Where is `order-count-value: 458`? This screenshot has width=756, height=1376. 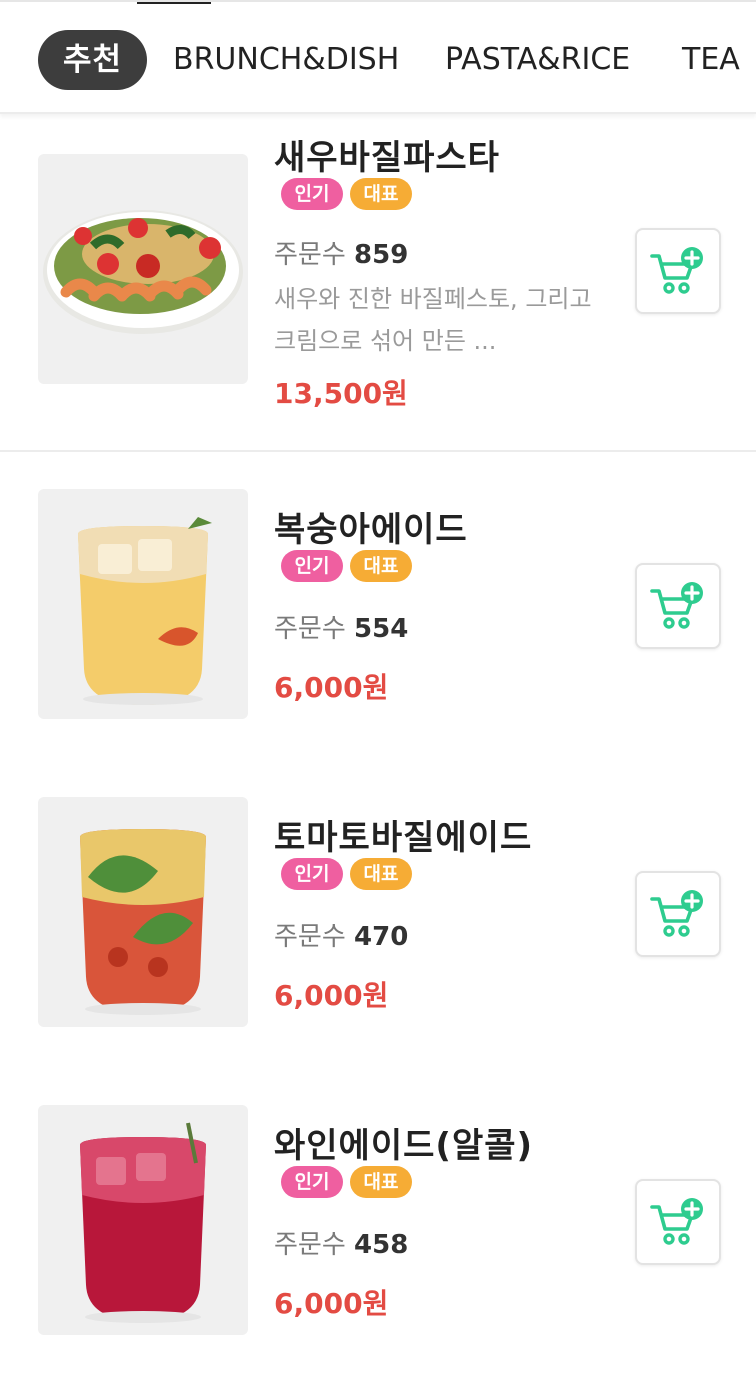 order-count-value: 458 is located at coordinates (381, 1245).